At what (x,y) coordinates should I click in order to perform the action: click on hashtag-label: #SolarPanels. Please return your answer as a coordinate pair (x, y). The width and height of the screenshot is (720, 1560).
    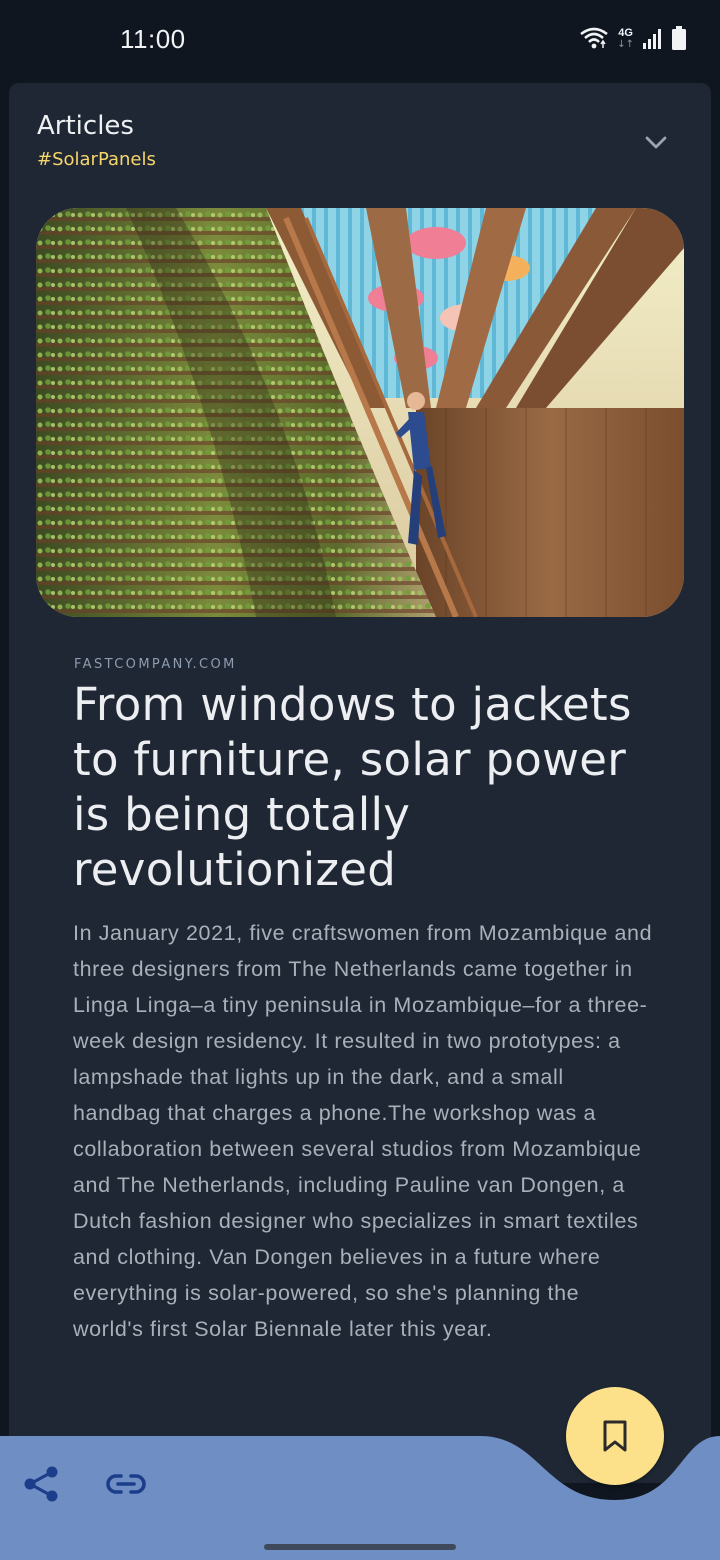
    Looking at the image, I should click on (96, 159).